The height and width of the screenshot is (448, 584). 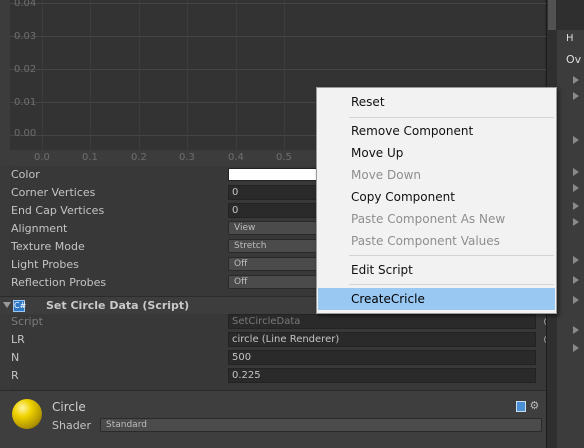 I want to click on script-row: Script SetCircleData, so click(x=281, y=322).